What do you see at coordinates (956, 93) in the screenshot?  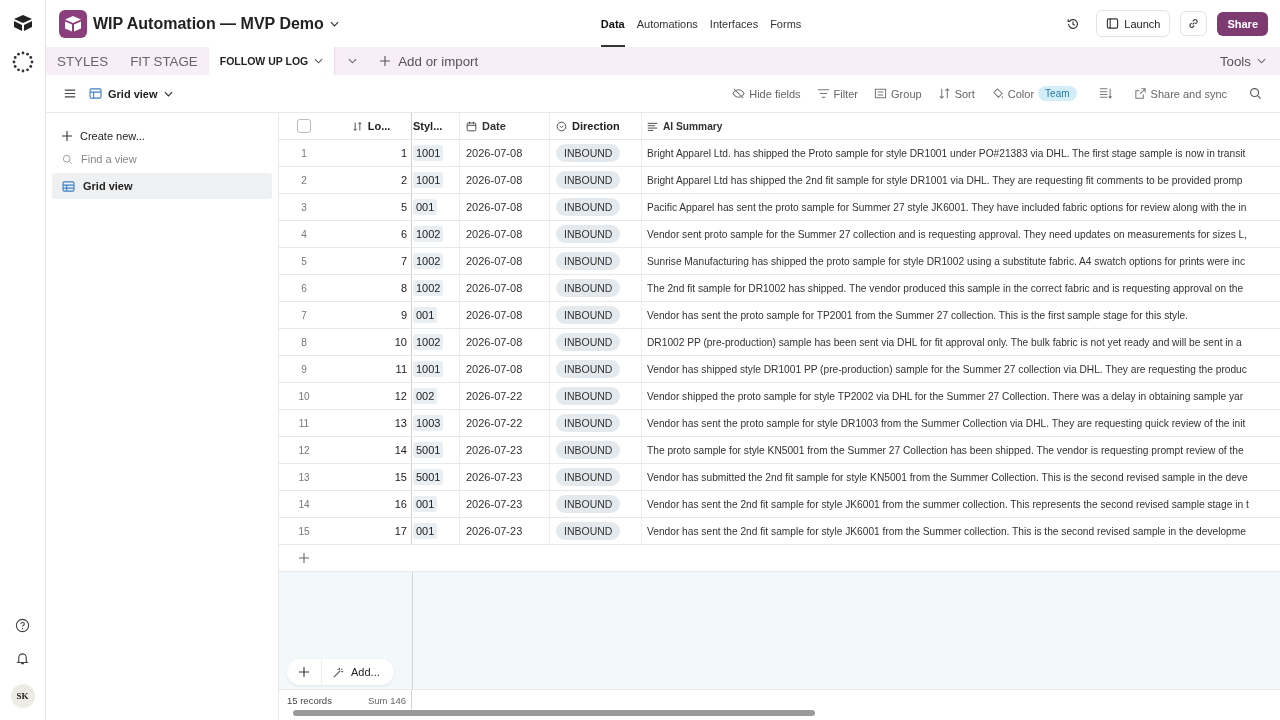 I see `sort-button: Sort` at bounding box center [956, 93].